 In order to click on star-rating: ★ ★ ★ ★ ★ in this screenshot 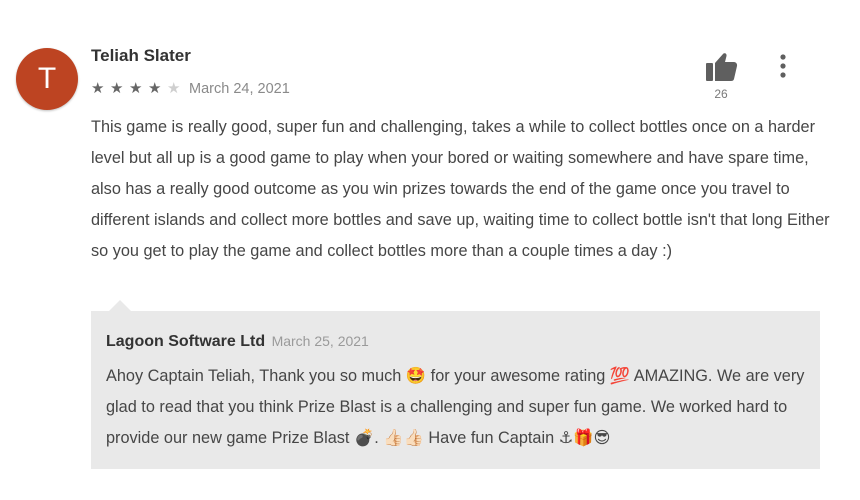, I will do `click(138, 89)`.